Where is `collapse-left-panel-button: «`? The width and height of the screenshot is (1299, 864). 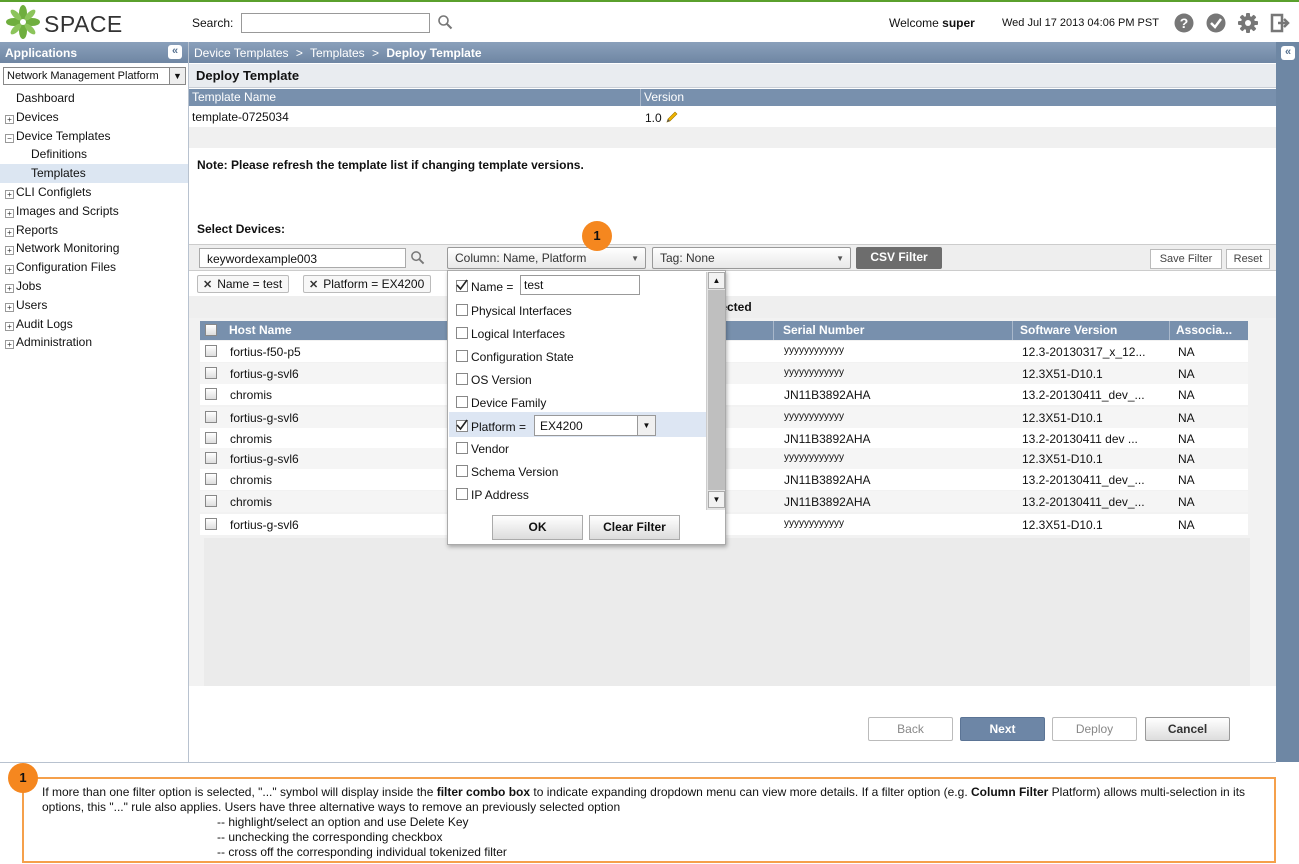 collapse-left-panel-button: « is located at coordinates (175, 52).